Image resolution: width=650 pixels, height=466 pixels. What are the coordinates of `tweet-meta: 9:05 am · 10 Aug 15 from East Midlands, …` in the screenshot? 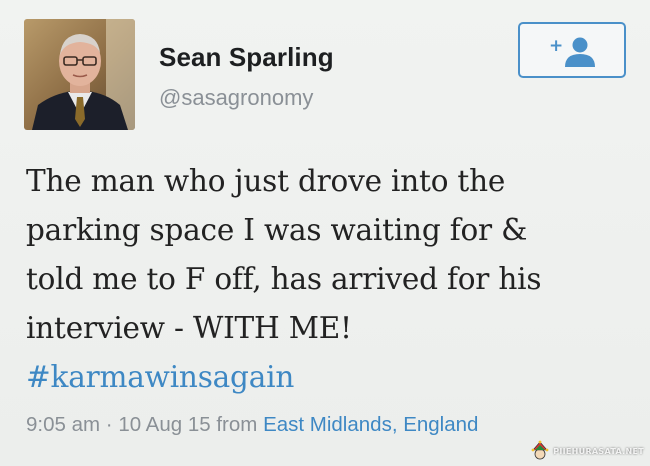 It's located at (252, 425).